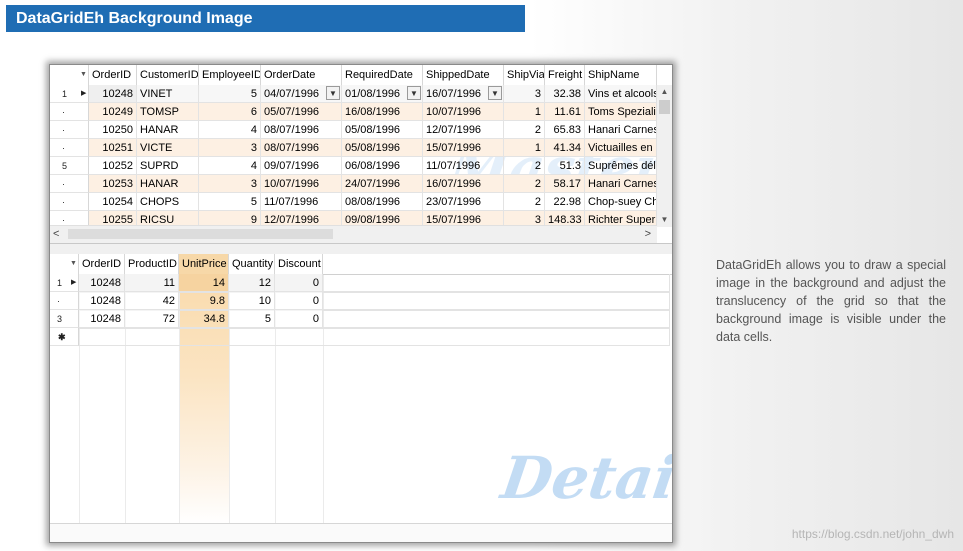  Describe the element at coordinates (463, 166) in the screenshot. I see `cell-shippeddate: 11/07/1996` at that location.